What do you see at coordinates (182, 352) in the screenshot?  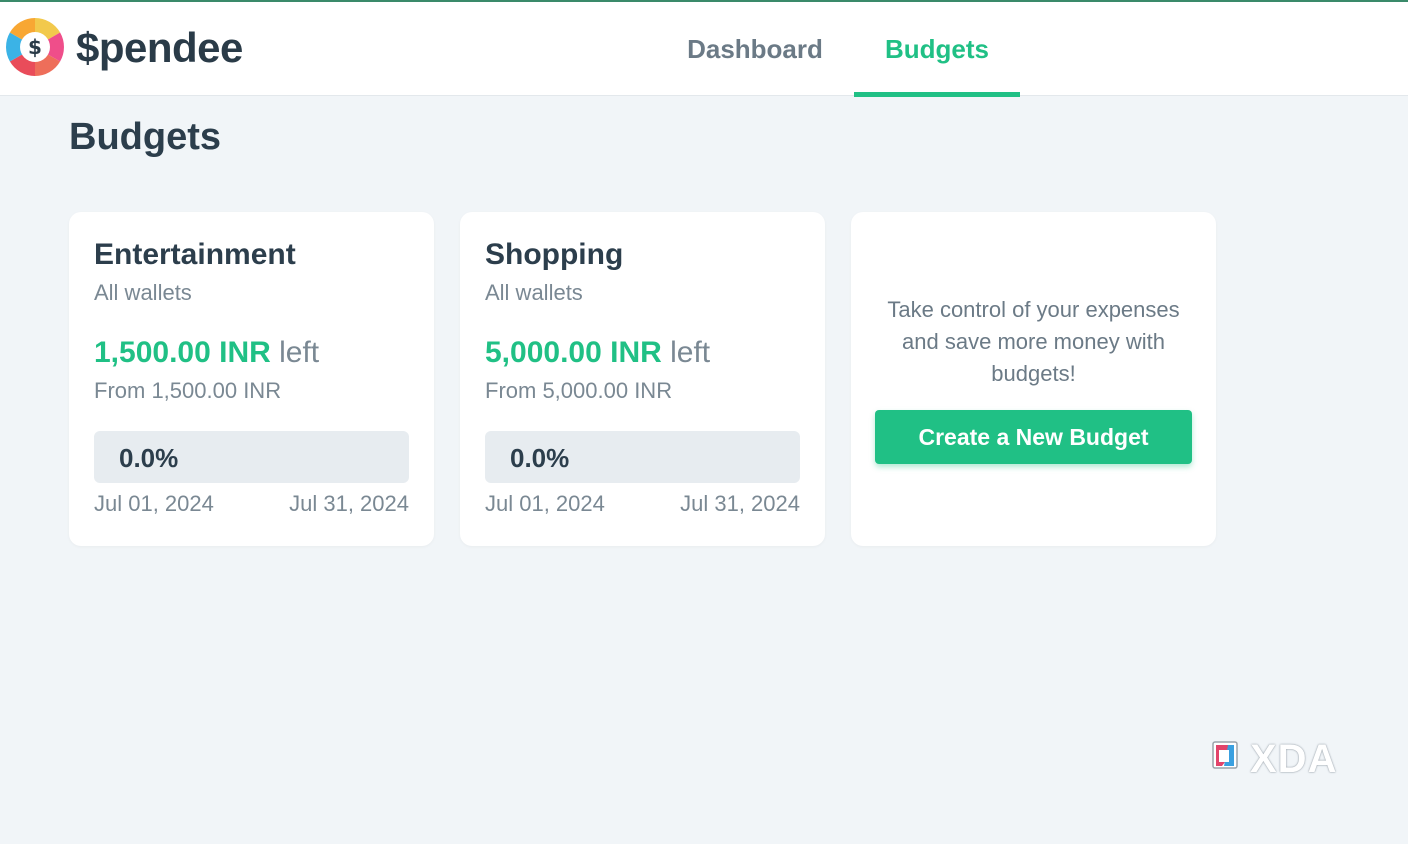 I see `budget-amount: 1,500.00 INR` at bounding box center [182, 352].